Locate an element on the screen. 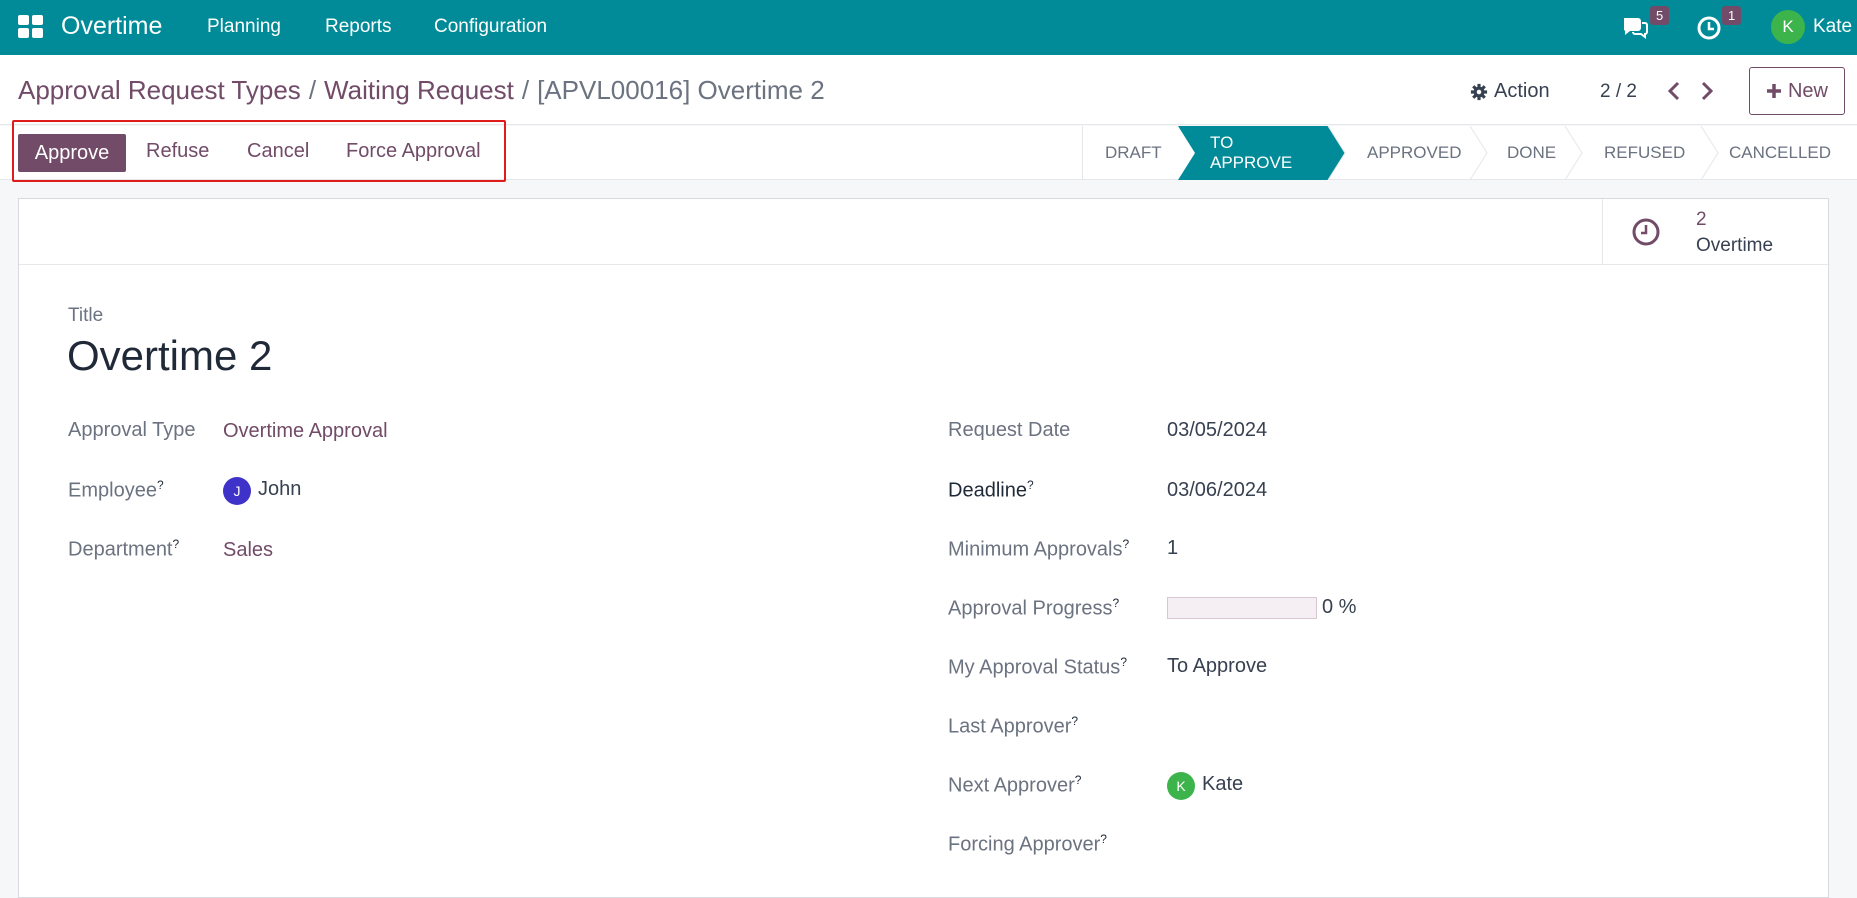 The width and height of the screenshot is (1857, 898). next-approver-label: Next Approver? is located at coordinates (1015, 785).